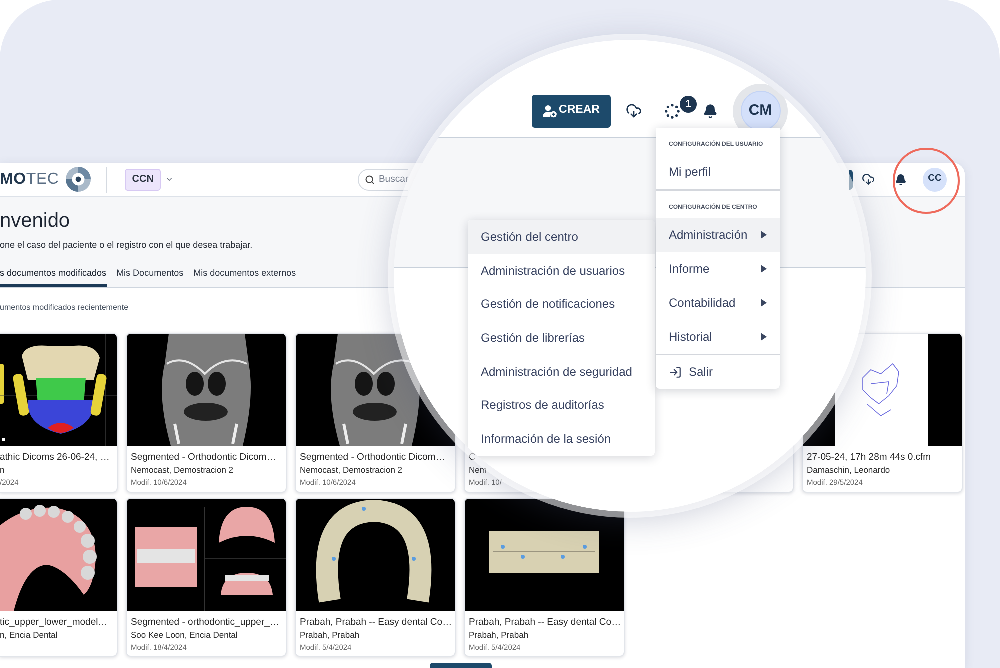  What do you see at coordinates (571, 111) in the screenshot?
I see `create-button: CREAR` at bounding box center [571, 111].